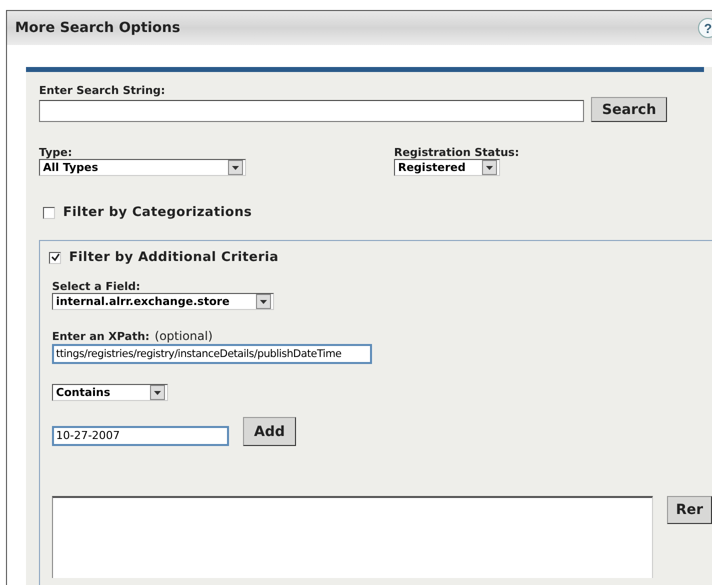 This screenshot has height=585, width=712. Describe the element at coordinates (157, 212) in the screenshot. I see `checkbox-label: Filter by Categorizations` at that location.